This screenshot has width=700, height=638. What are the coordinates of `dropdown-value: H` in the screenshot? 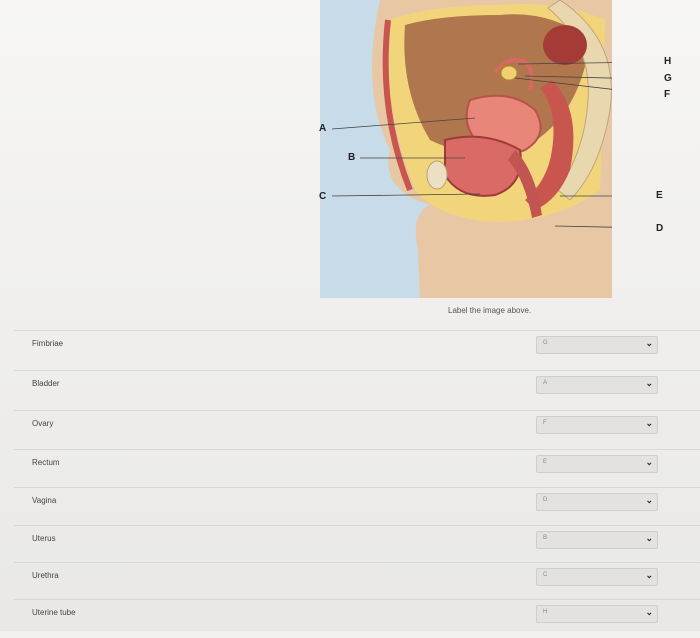 It's located at (545, 612).